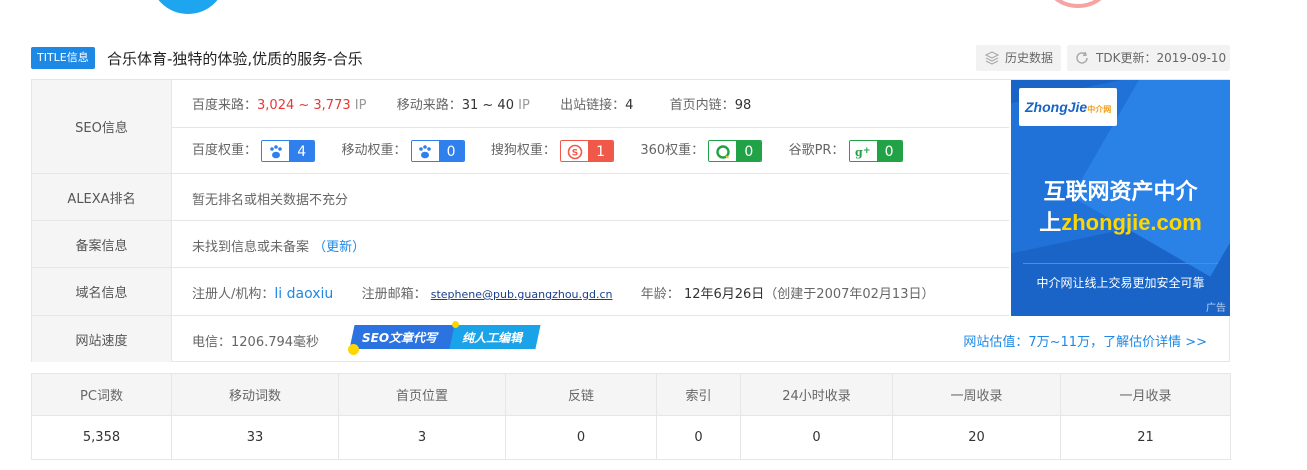 This screenshot has height=470, width=1307. I want to click on alexa-row: ALEXA排名 暂无排名或相关数据不充分, so click(520, 197).